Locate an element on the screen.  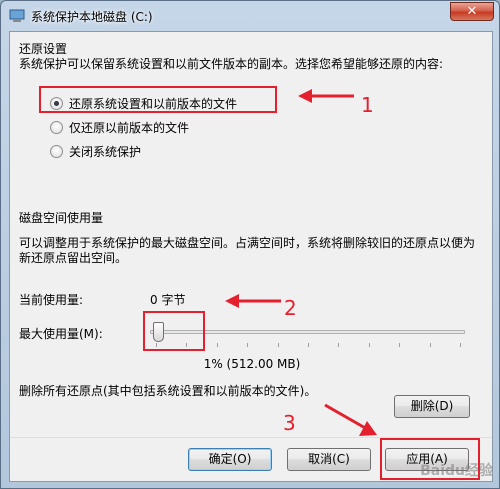
delete-description: 删除所有还原点(其中包括系统设置和以前版本的文件)。 is located at coordinates (168, 391).